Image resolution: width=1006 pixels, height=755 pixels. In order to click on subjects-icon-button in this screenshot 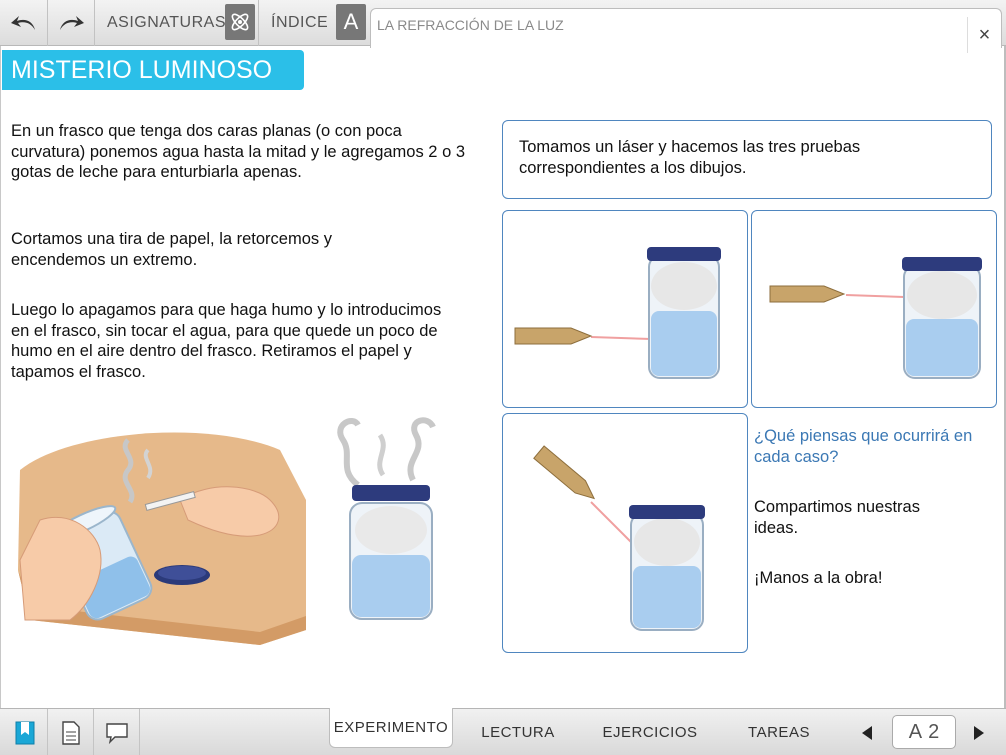, I will do `click(240, 22)`.